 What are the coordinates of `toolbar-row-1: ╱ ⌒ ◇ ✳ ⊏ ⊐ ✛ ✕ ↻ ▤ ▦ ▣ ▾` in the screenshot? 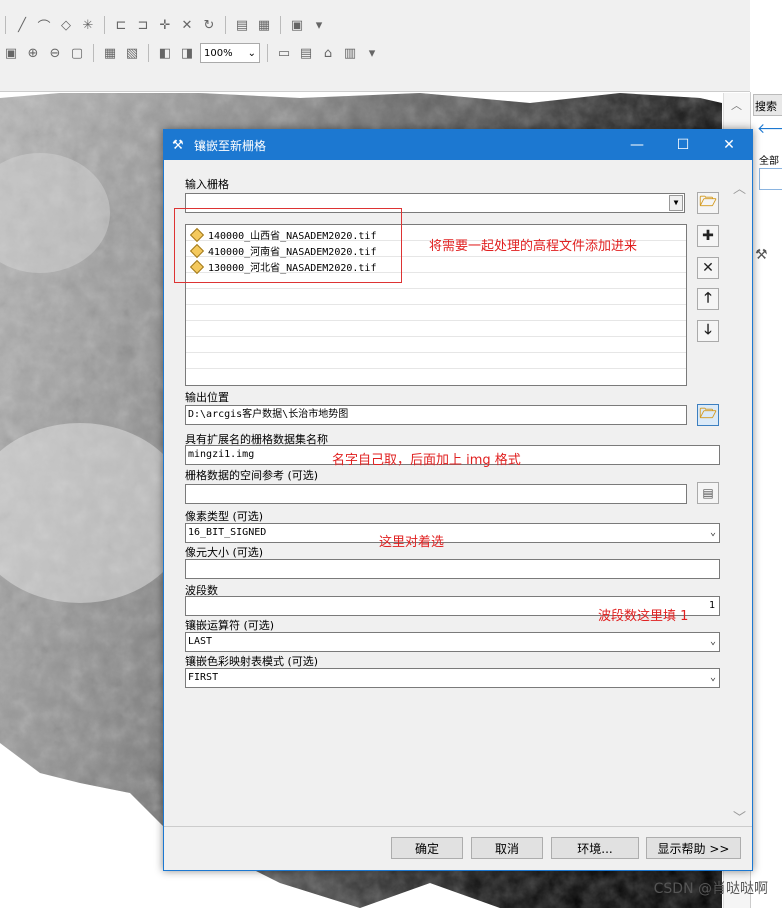 It's located at (164, 25).